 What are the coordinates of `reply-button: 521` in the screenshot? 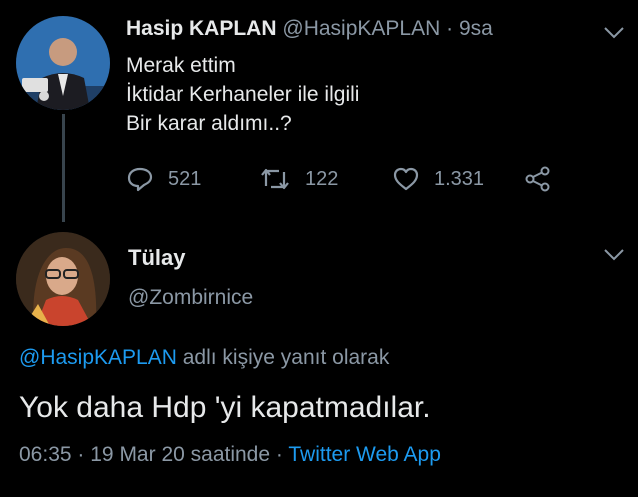 It's located at (163, 179).